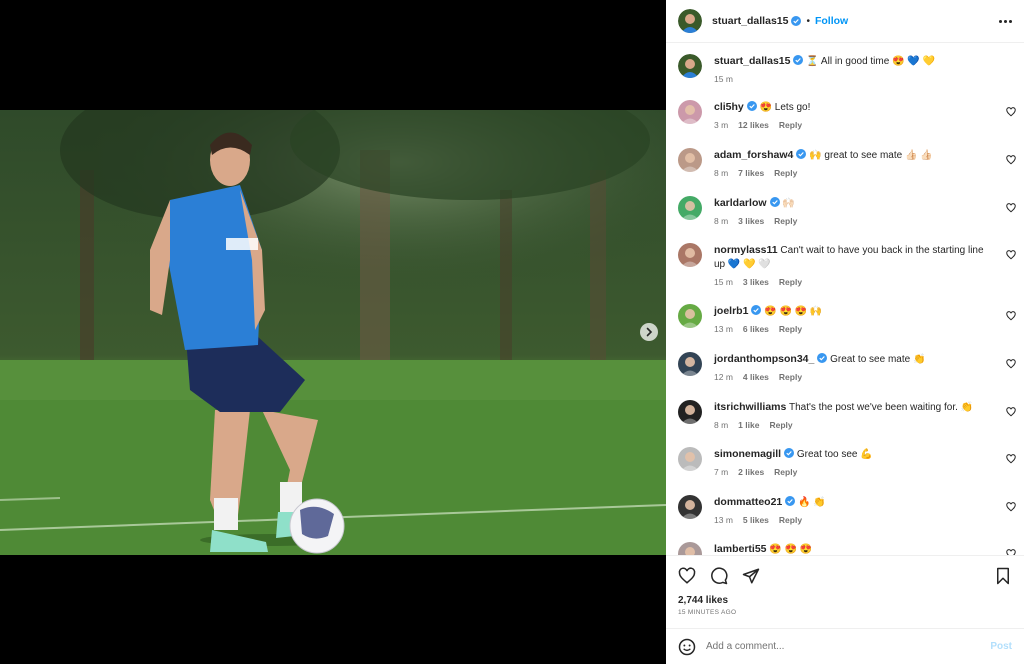  Describe the element at coordinates (854, 125) in the screenshot. I see `comment-meta: 3 m 12 likes Reply` at that location.